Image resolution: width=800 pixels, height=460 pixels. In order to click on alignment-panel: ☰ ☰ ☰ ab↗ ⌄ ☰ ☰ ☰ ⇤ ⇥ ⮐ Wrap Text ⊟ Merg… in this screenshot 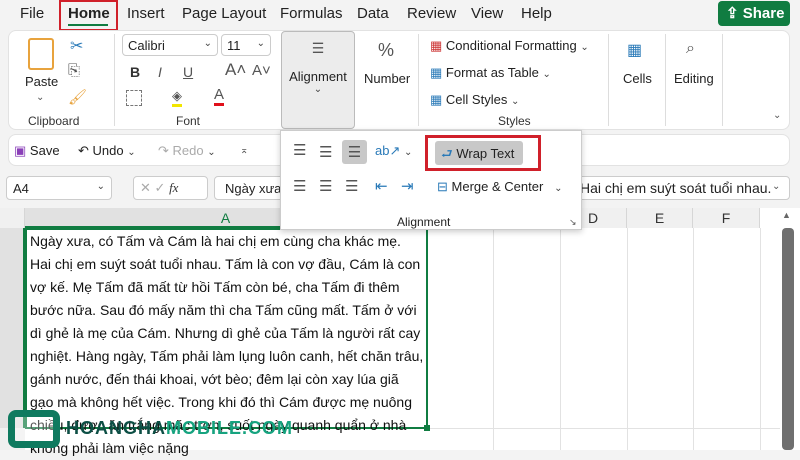, I will do `click(431, 180)`.